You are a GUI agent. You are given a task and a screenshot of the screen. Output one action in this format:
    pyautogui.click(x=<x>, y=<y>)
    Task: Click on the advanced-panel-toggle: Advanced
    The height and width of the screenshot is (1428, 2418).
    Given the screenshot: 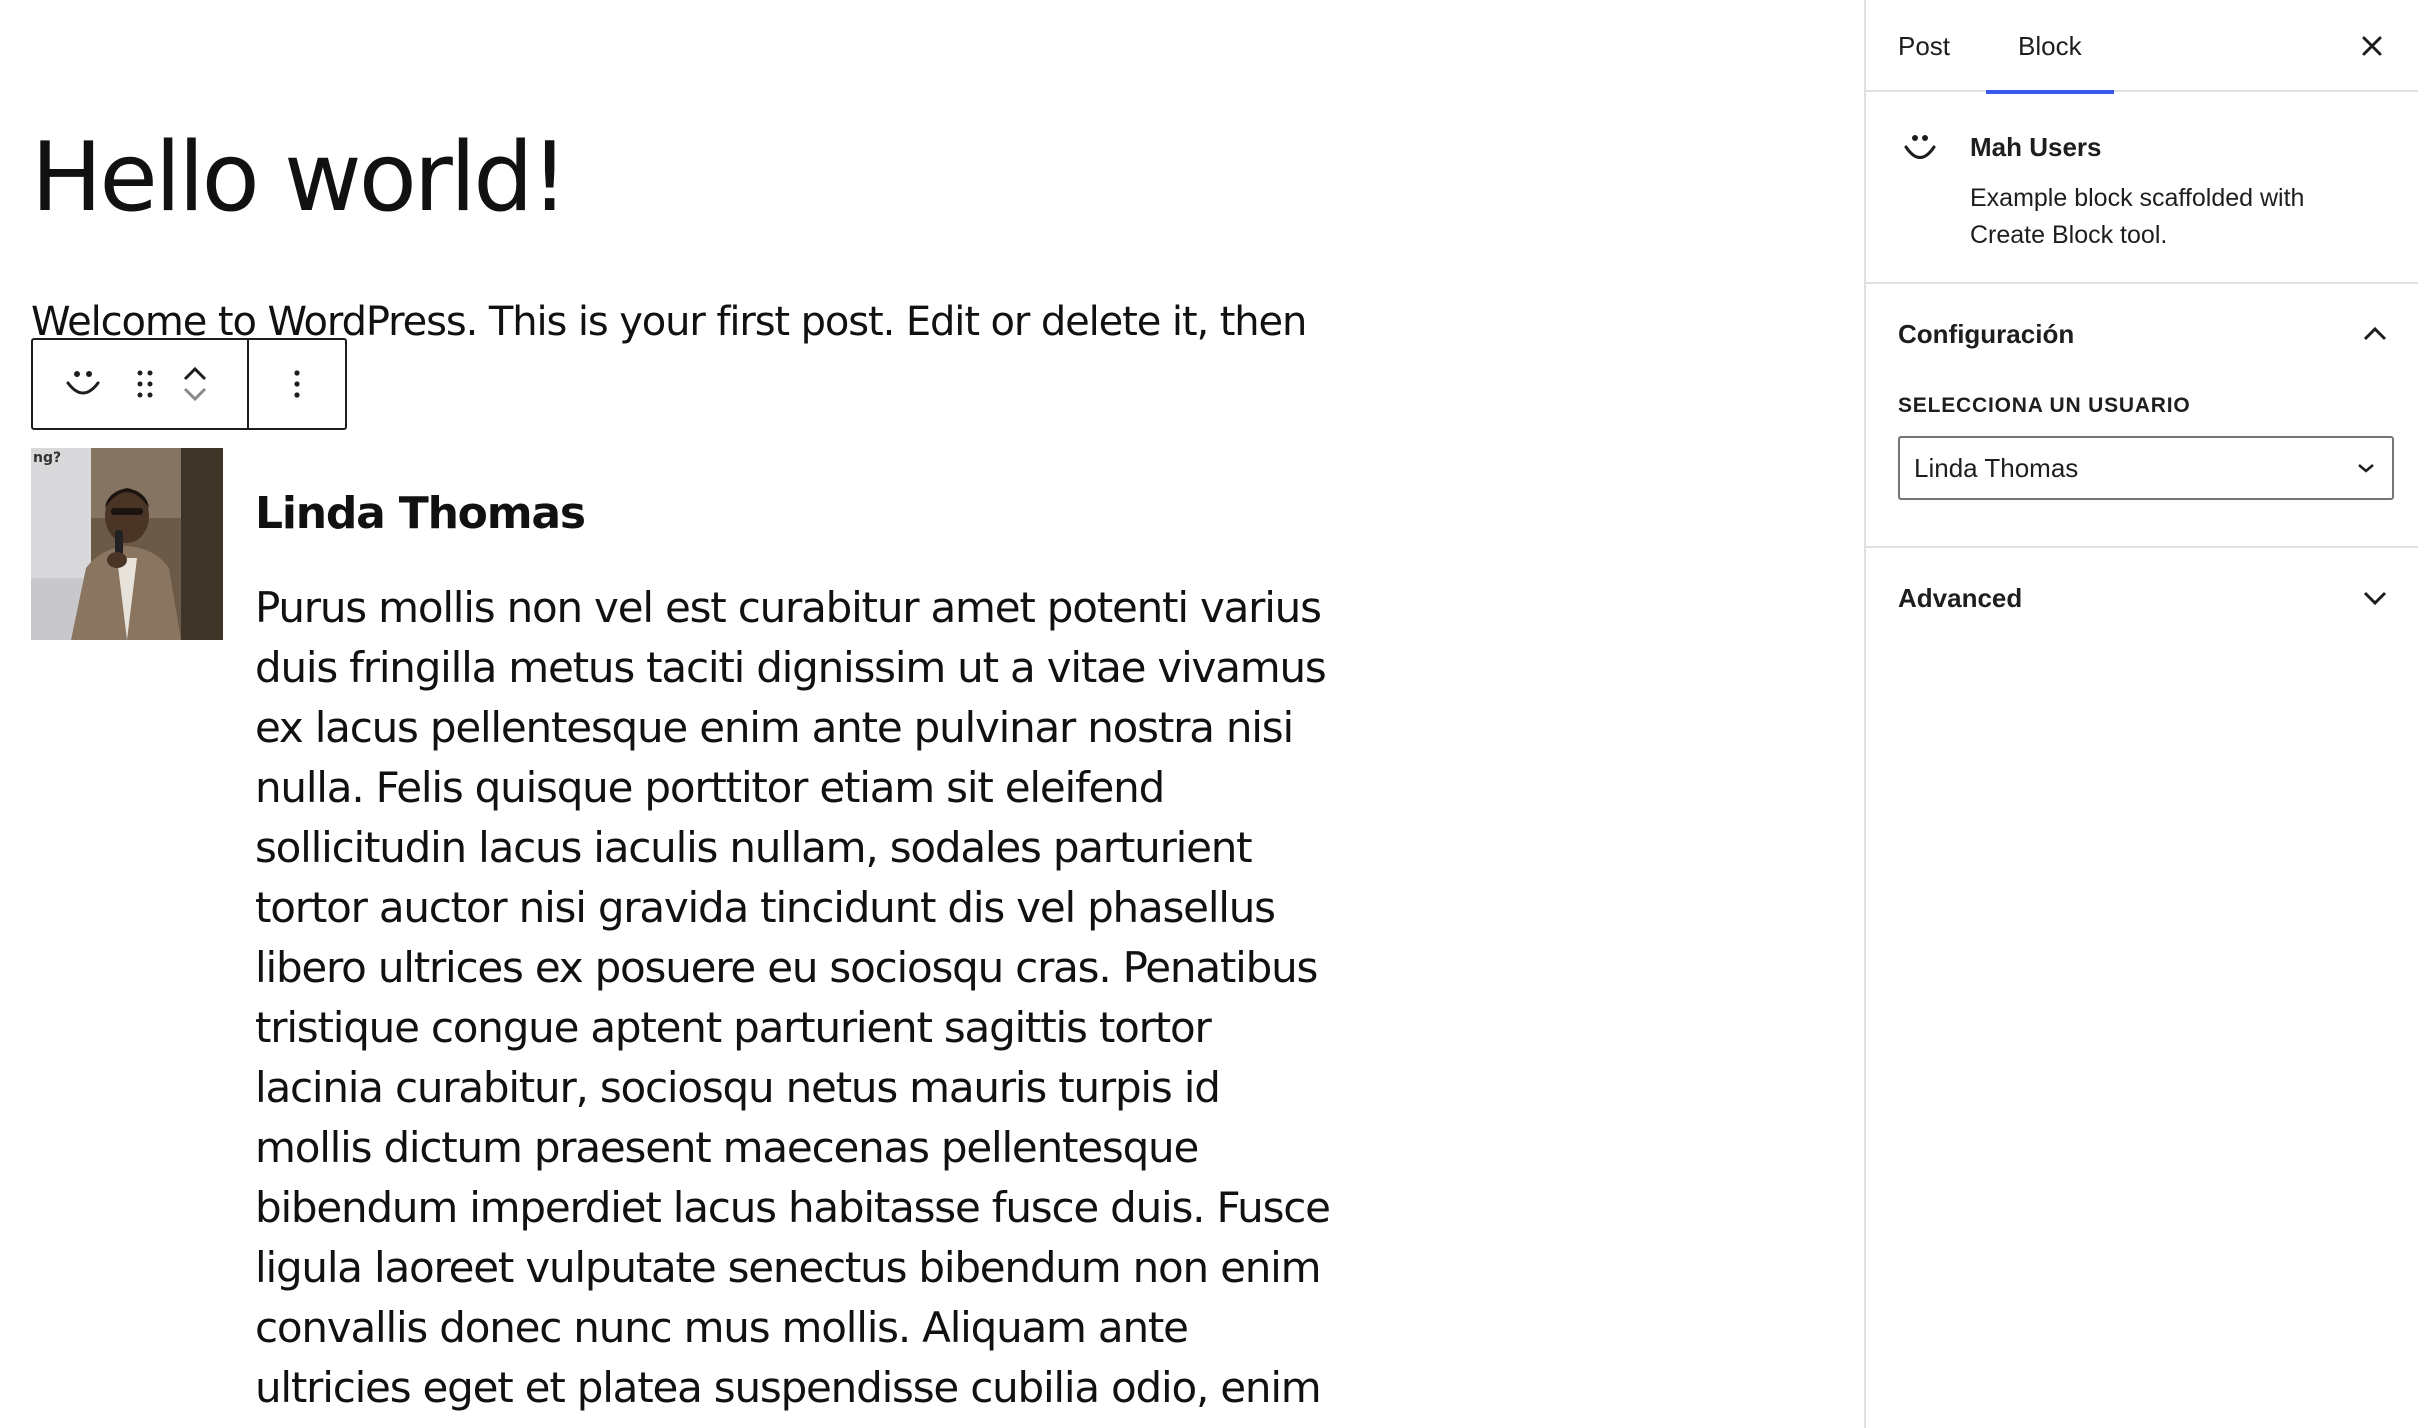 What is the action you would take?
    pyautogui.click(x=2143, y=598)
    